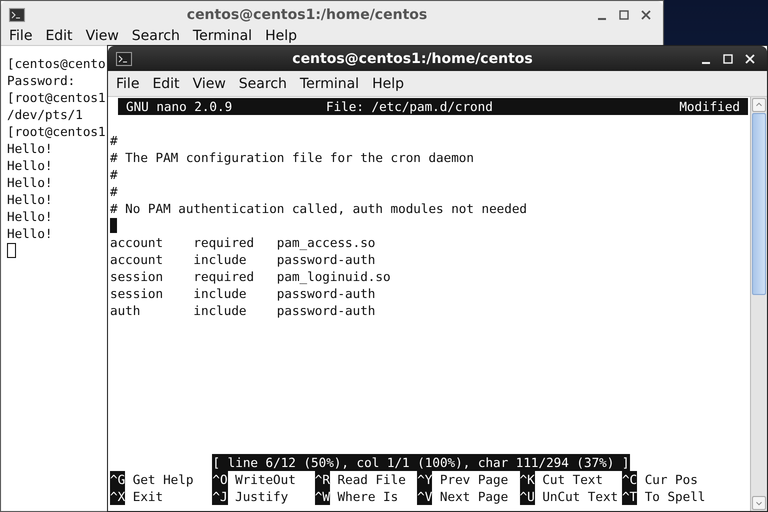 The width and height of the screenshot is (768, 512). What do you see at coordinates (527, 479) in the screenshot?
I see `shortcut-key: ^K` at bounding box center [527, 479].